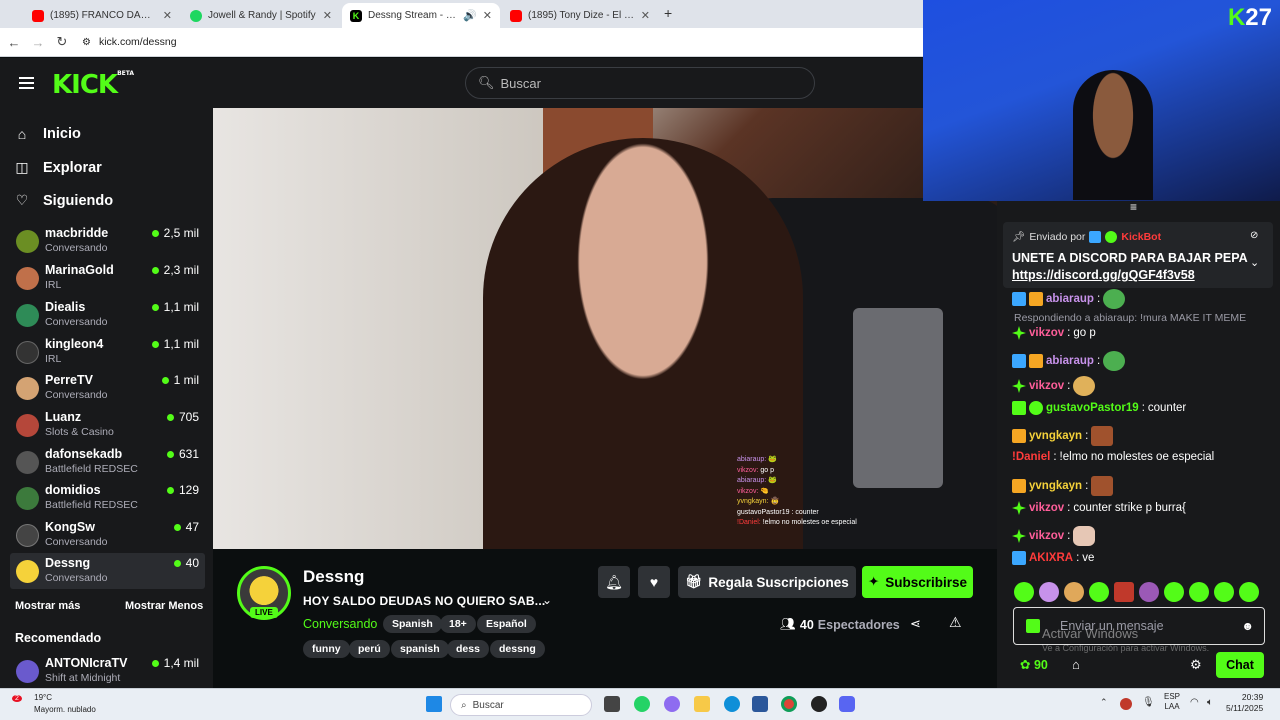 This screenshot has height=720, width=1280. What do you see at coordinates (1104, 702) in the screenshot?
I see `chevron-up-icon: ⌃` at bounding box center [1104, 702].